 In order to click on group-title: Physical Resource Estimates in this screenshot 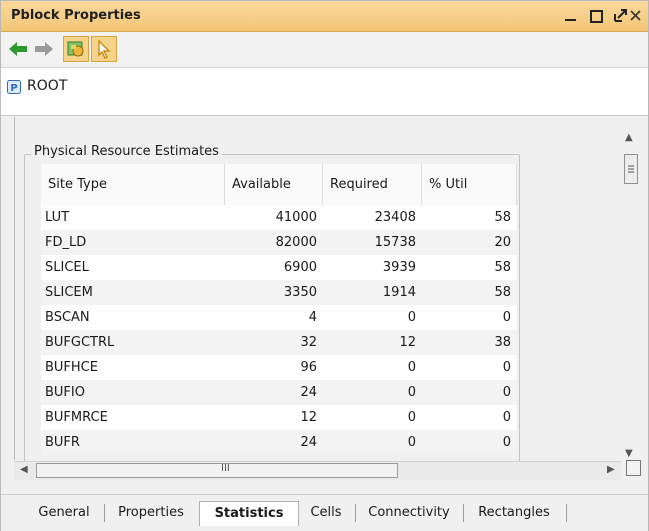, I will do `click(126, 151)`.